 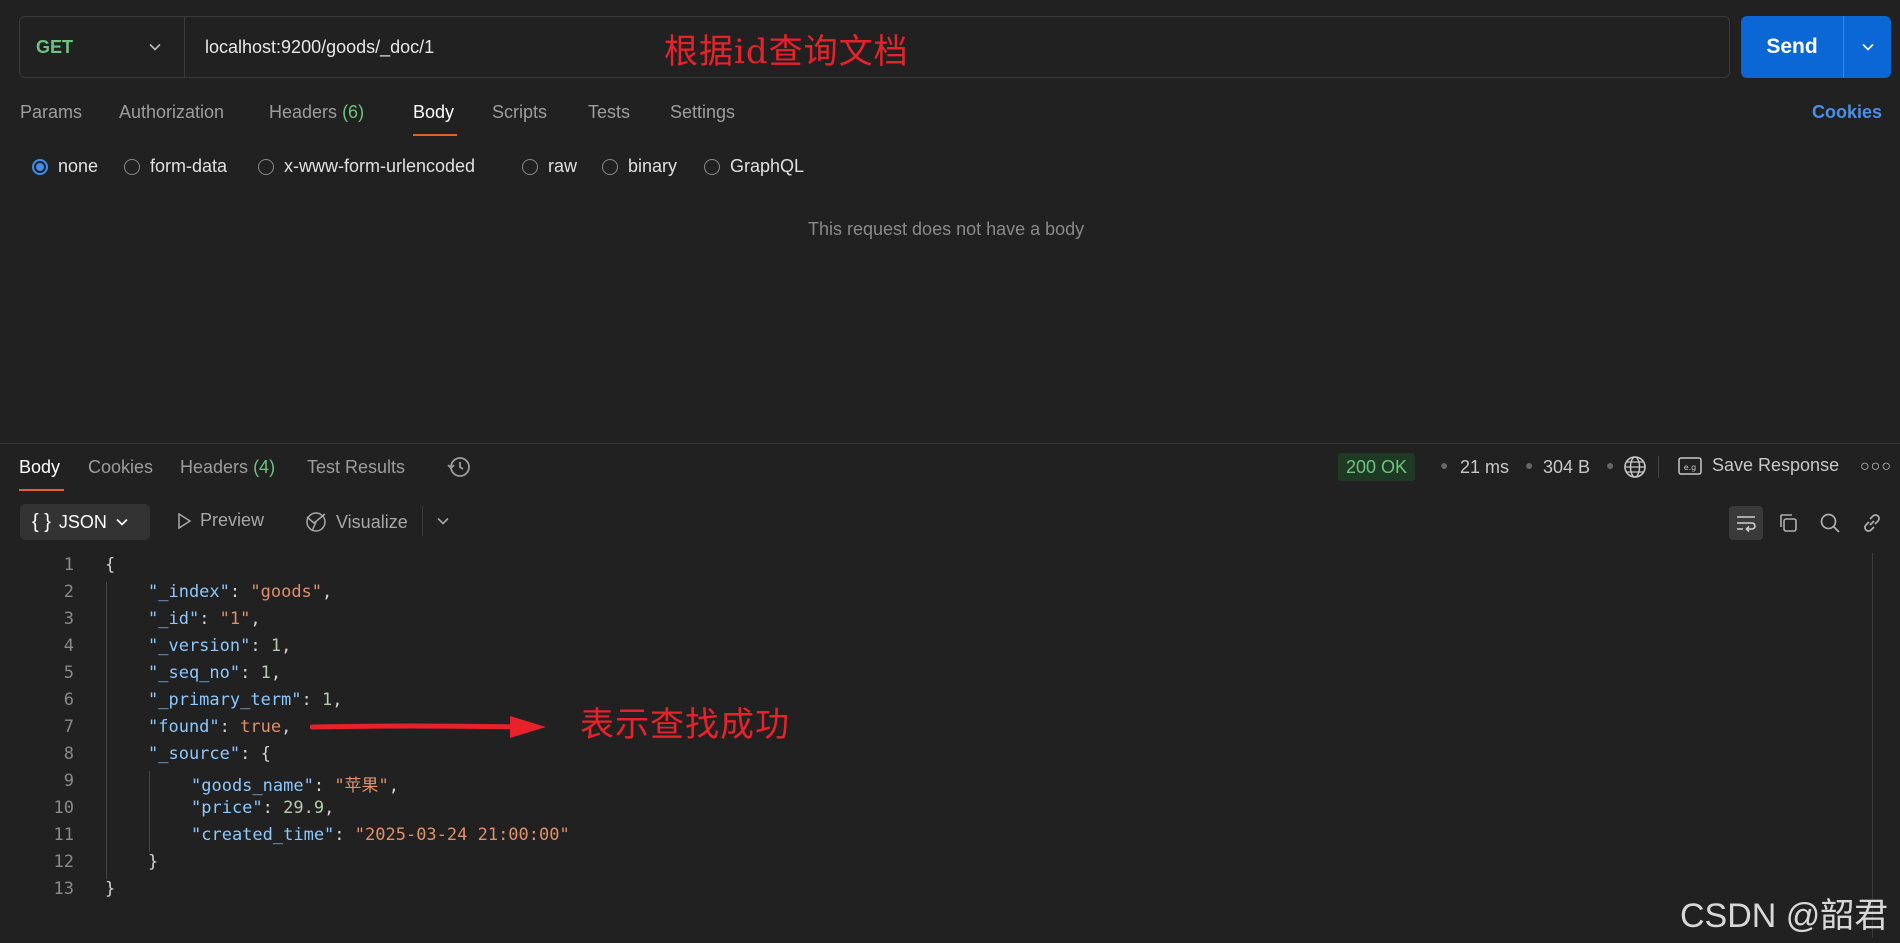 What do you see at coordinates (609, 112) in the screenshot?
I see `tab-tests: Tests` at bounding box center [609, 112].